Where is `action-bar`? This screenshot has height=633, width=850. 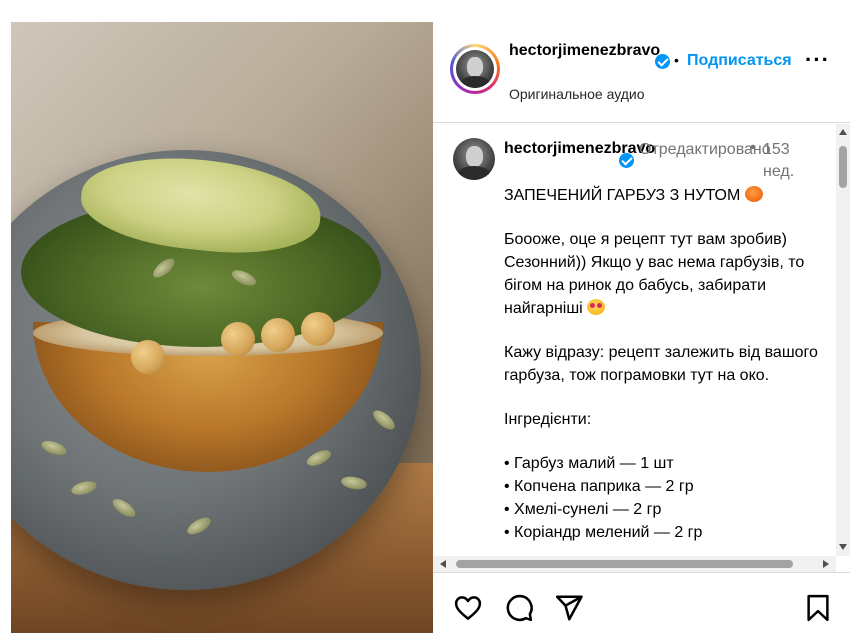
action-bar is located at coordinates (641, 602).